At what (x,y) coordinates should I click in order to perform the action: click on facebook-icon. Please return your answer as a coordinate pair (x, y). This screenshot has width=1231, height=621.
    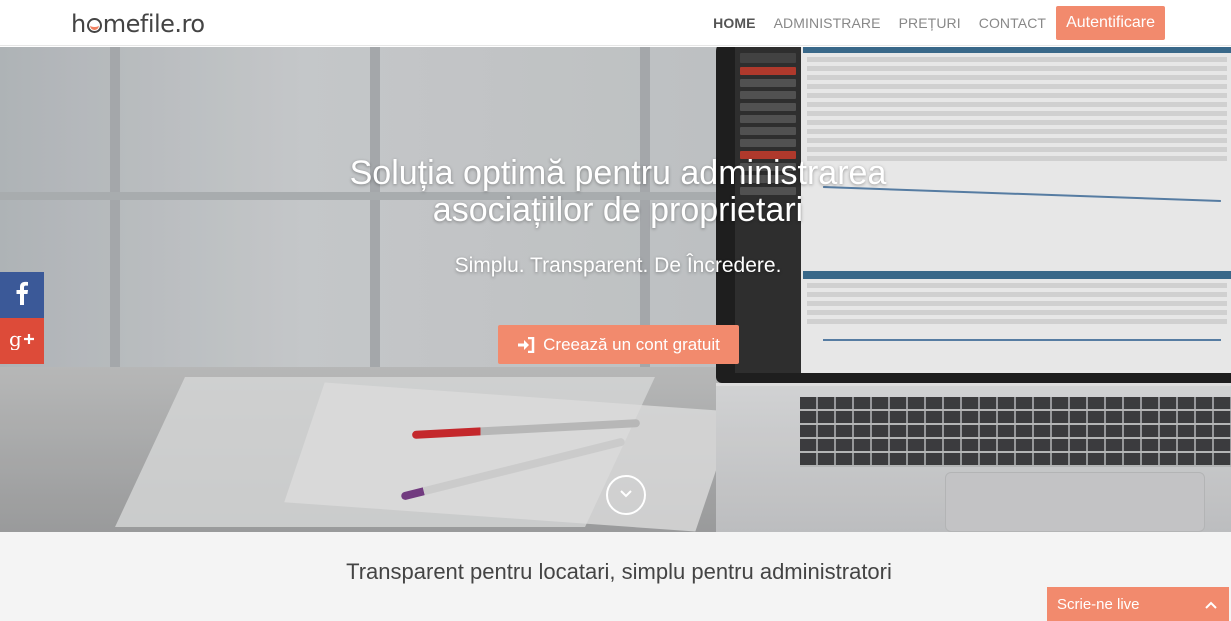
    Looking at the image, I should click on (22, 295).